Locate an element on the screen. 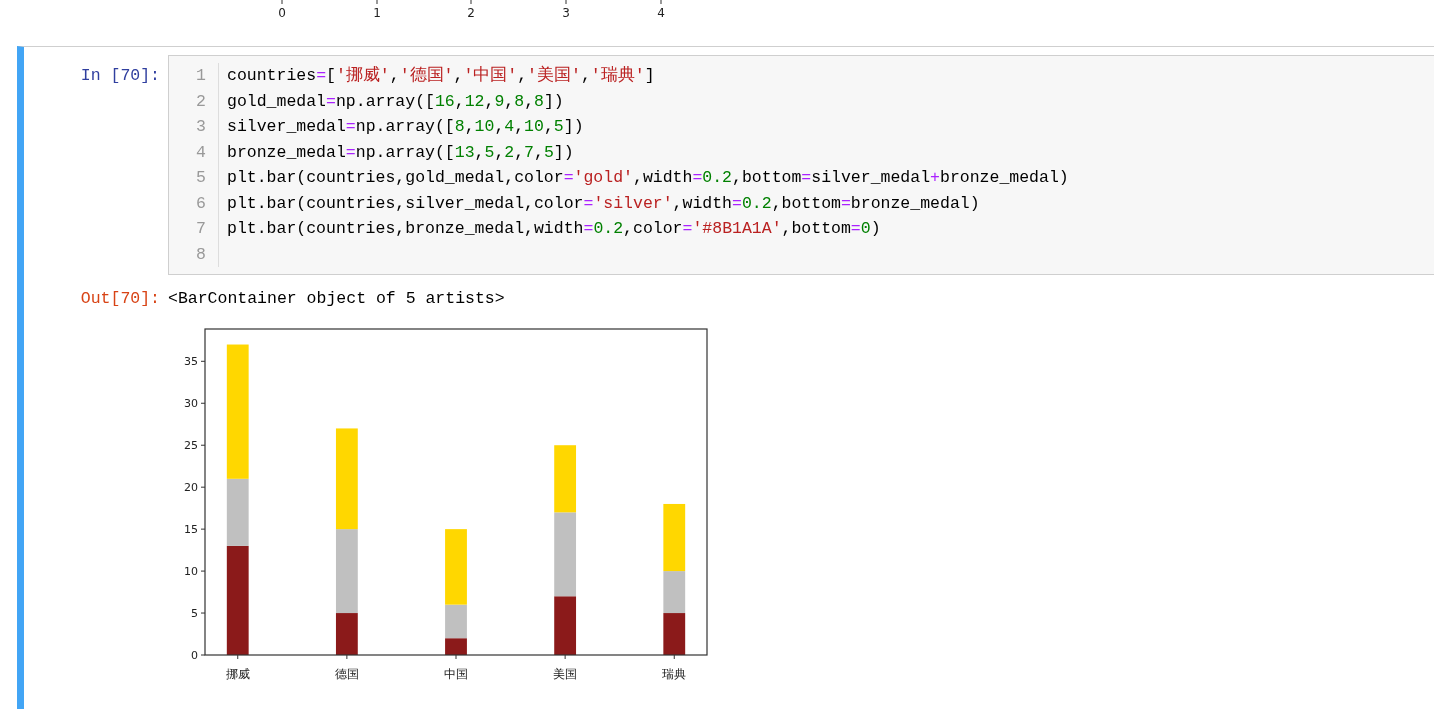 This screenshot has height=709, width=1434. line-number: 5 is located at coordinates (200, 178).